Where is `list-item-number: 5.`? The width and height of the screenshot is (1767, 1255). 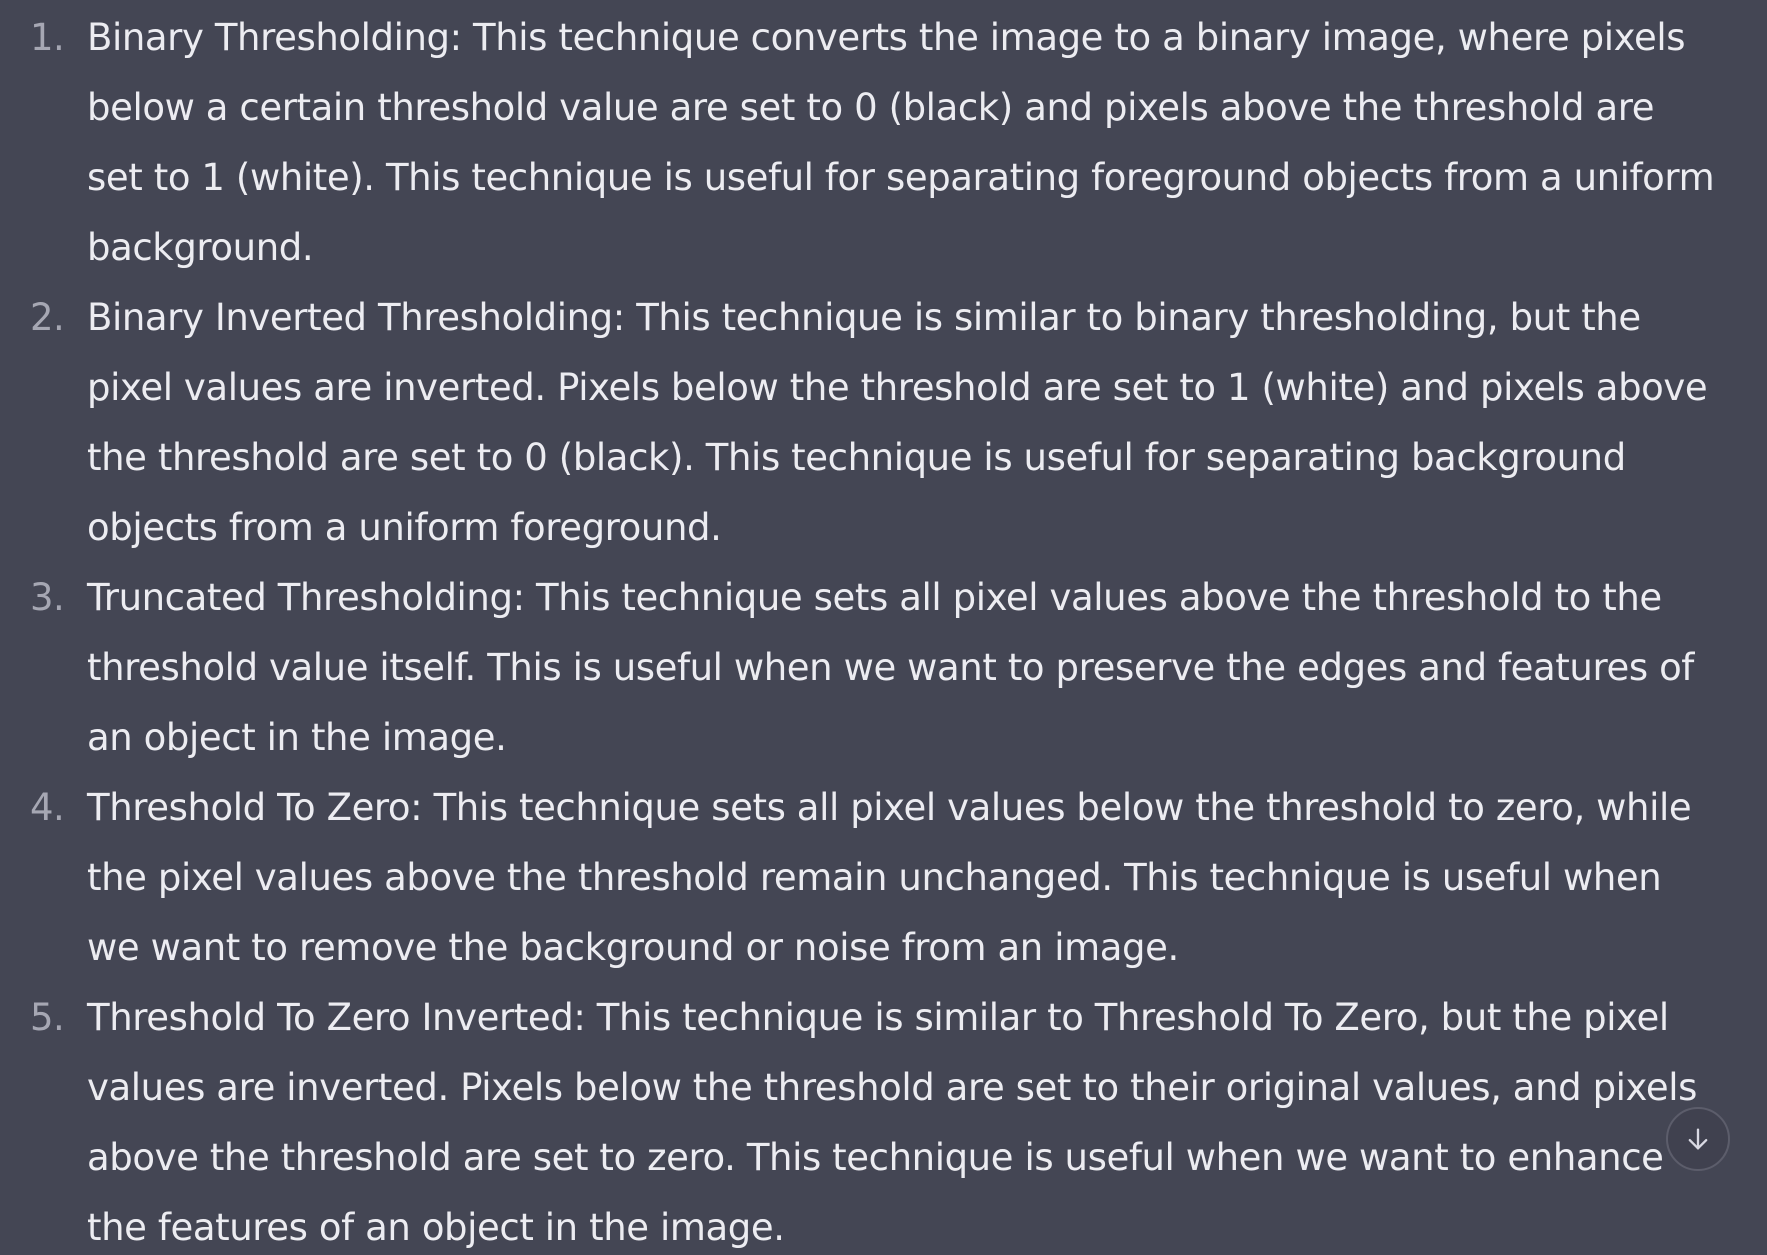
list-item-number: 5. is located at coordinates (47, 1017).